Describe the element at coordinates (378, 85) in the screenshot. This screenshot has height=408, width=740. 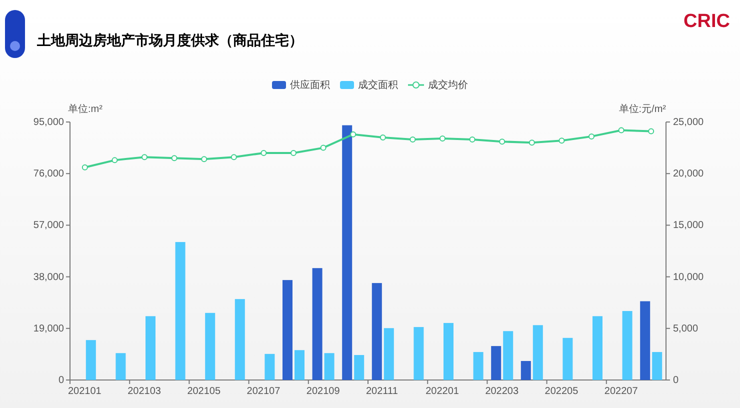
I see `legend-label: 成交面积` at that location.